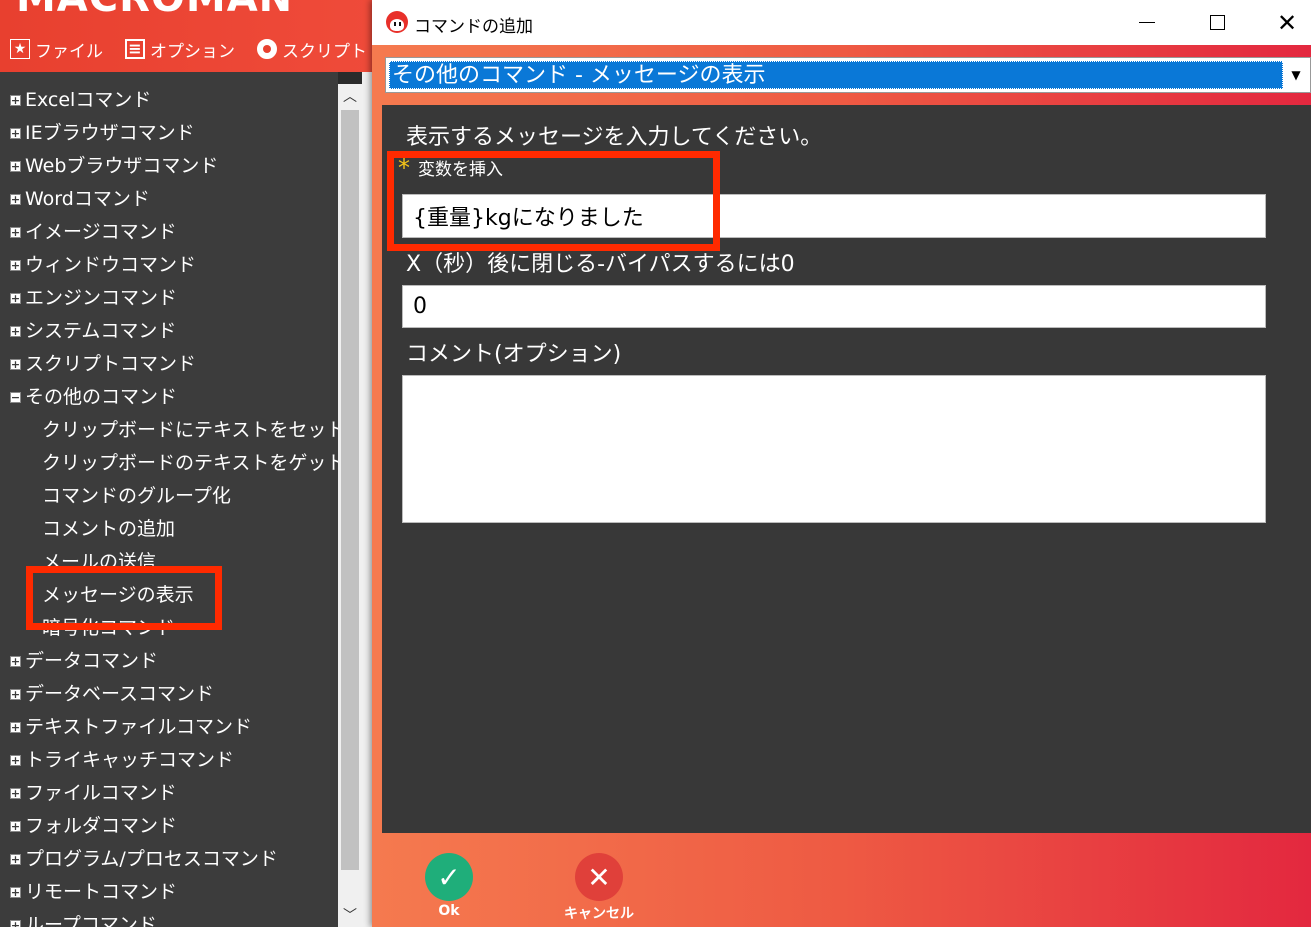 The height and width of the screenshot is (927, 1311). I want to click on tree-item-label: データコマンド, so click(92, 661).